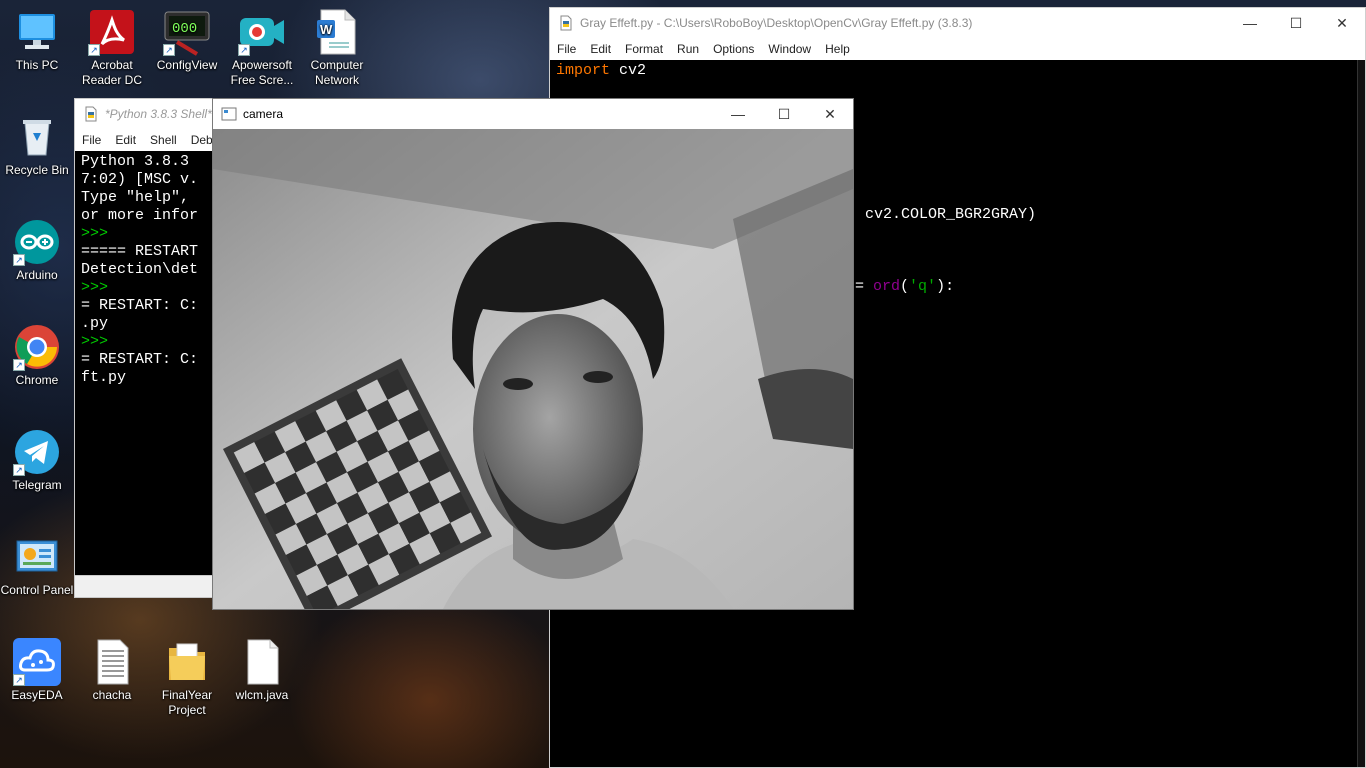  Describe the element at coordinates (163, 140) in the screenshot. I see `menu-shell: Shell` at that location.